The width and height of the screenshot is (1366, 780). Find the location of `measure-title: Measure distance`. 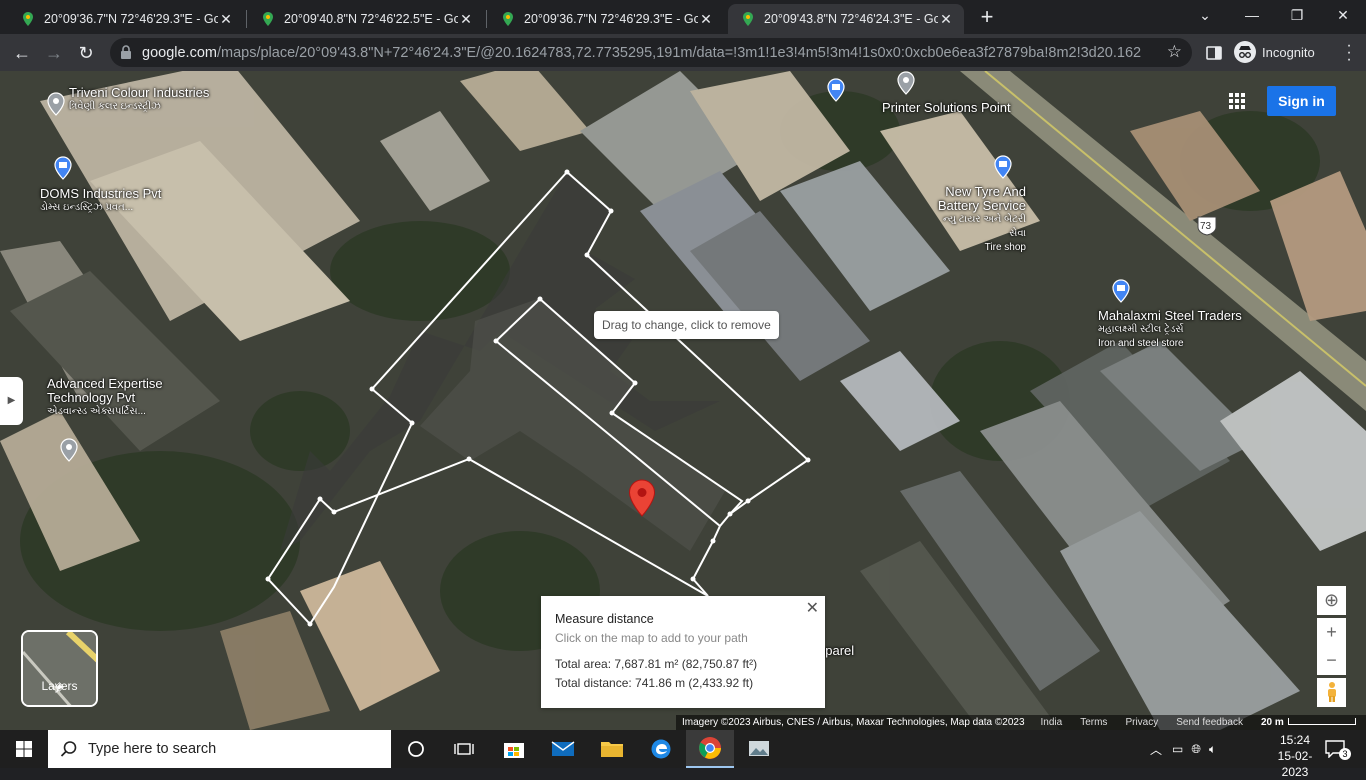

measure-title: Measure distance is located at coordinates (604, 619).